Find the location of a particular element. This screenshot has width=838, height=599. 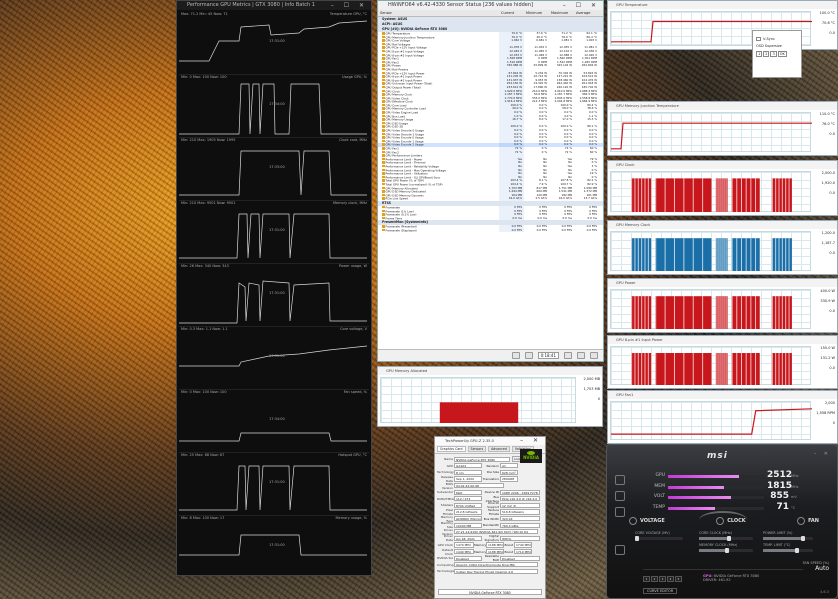

profile-1: 1 is located at coordinates (646, 579).